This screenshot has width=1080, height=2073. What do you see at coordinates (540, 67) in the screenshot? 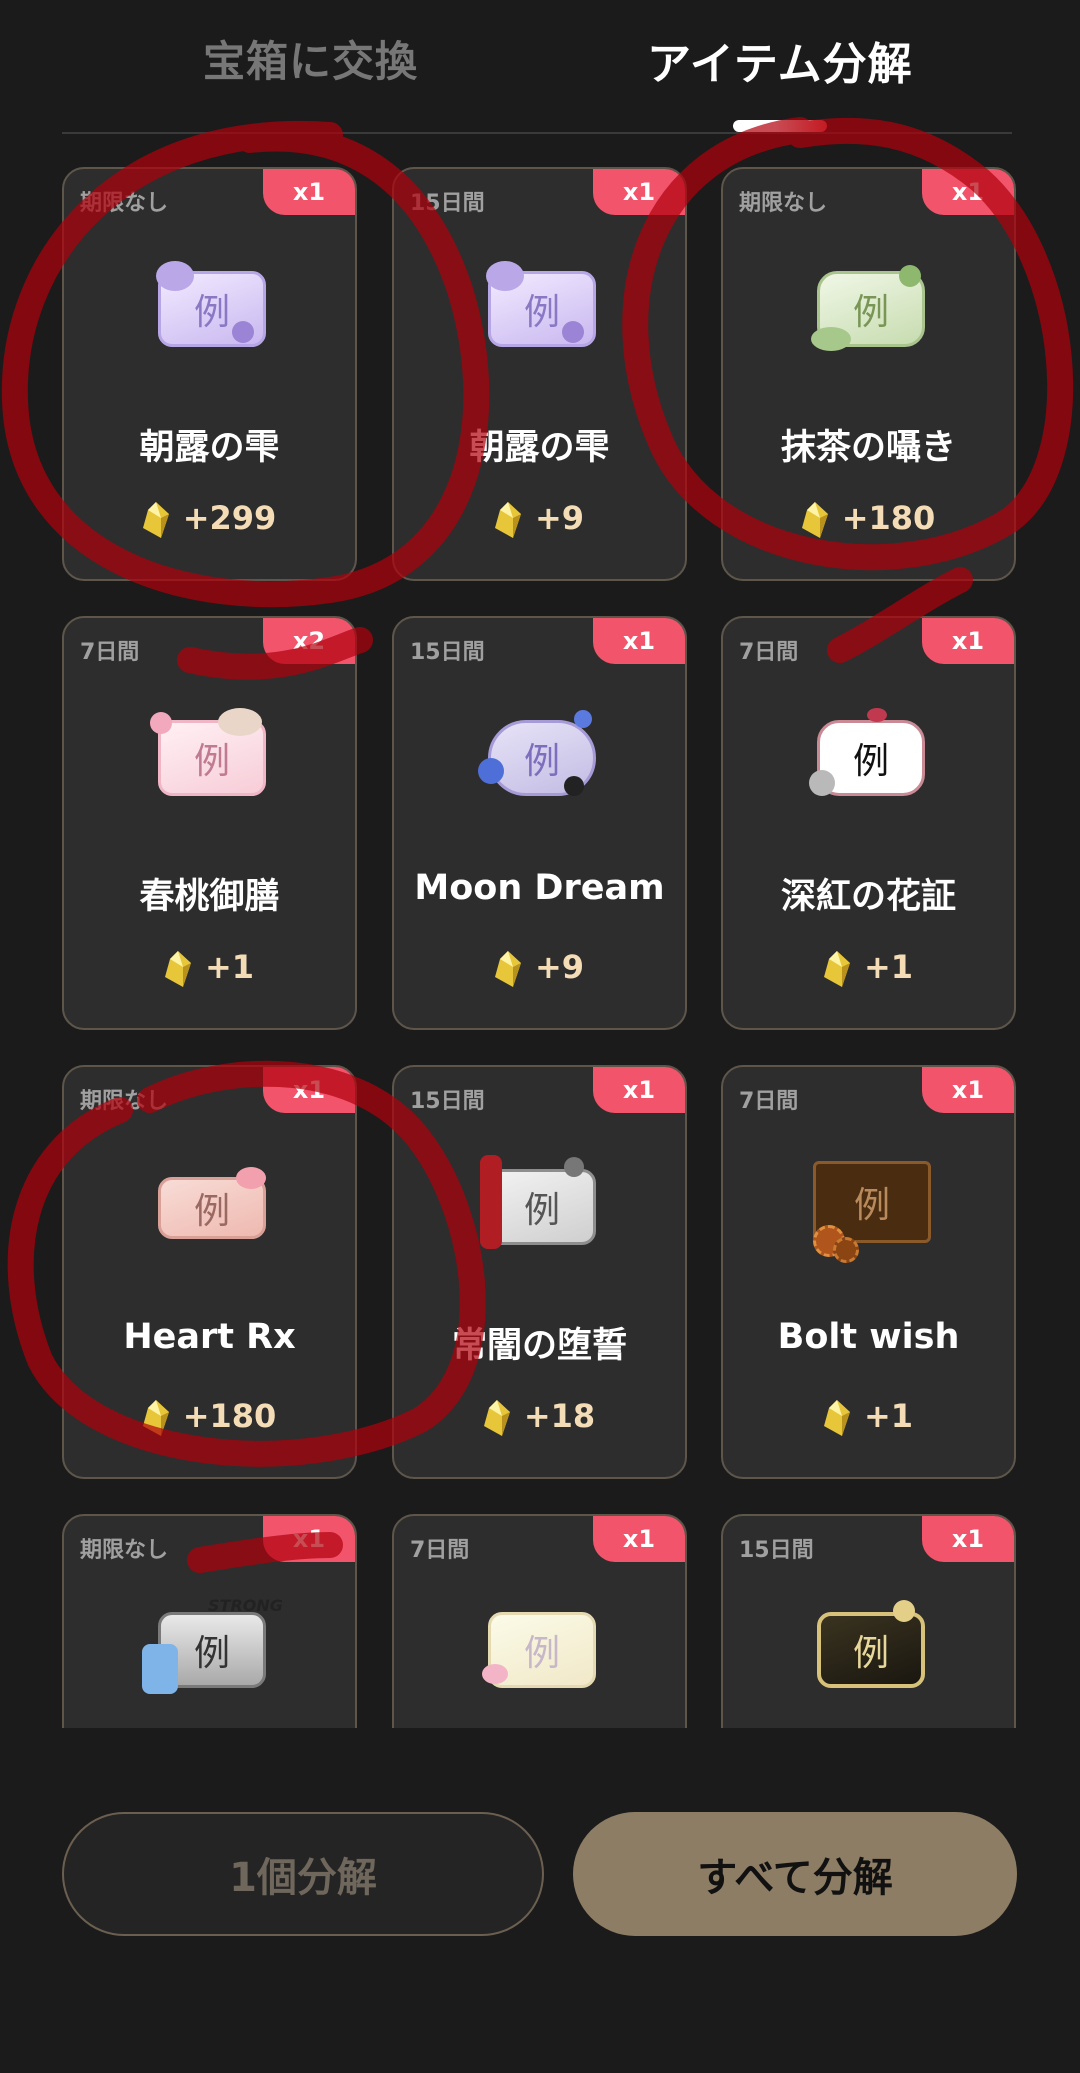
I see `tab-bar: 宝箱に交換 アイテム分解` at bounding box center [540, 67].